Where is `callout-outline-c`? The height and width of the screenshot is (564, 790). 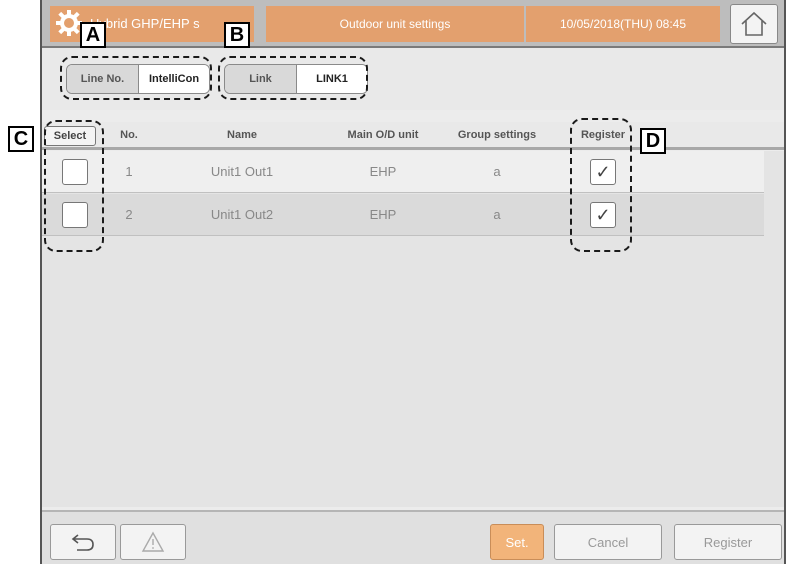
callout-outline-c is located at coordinates (74, 186).